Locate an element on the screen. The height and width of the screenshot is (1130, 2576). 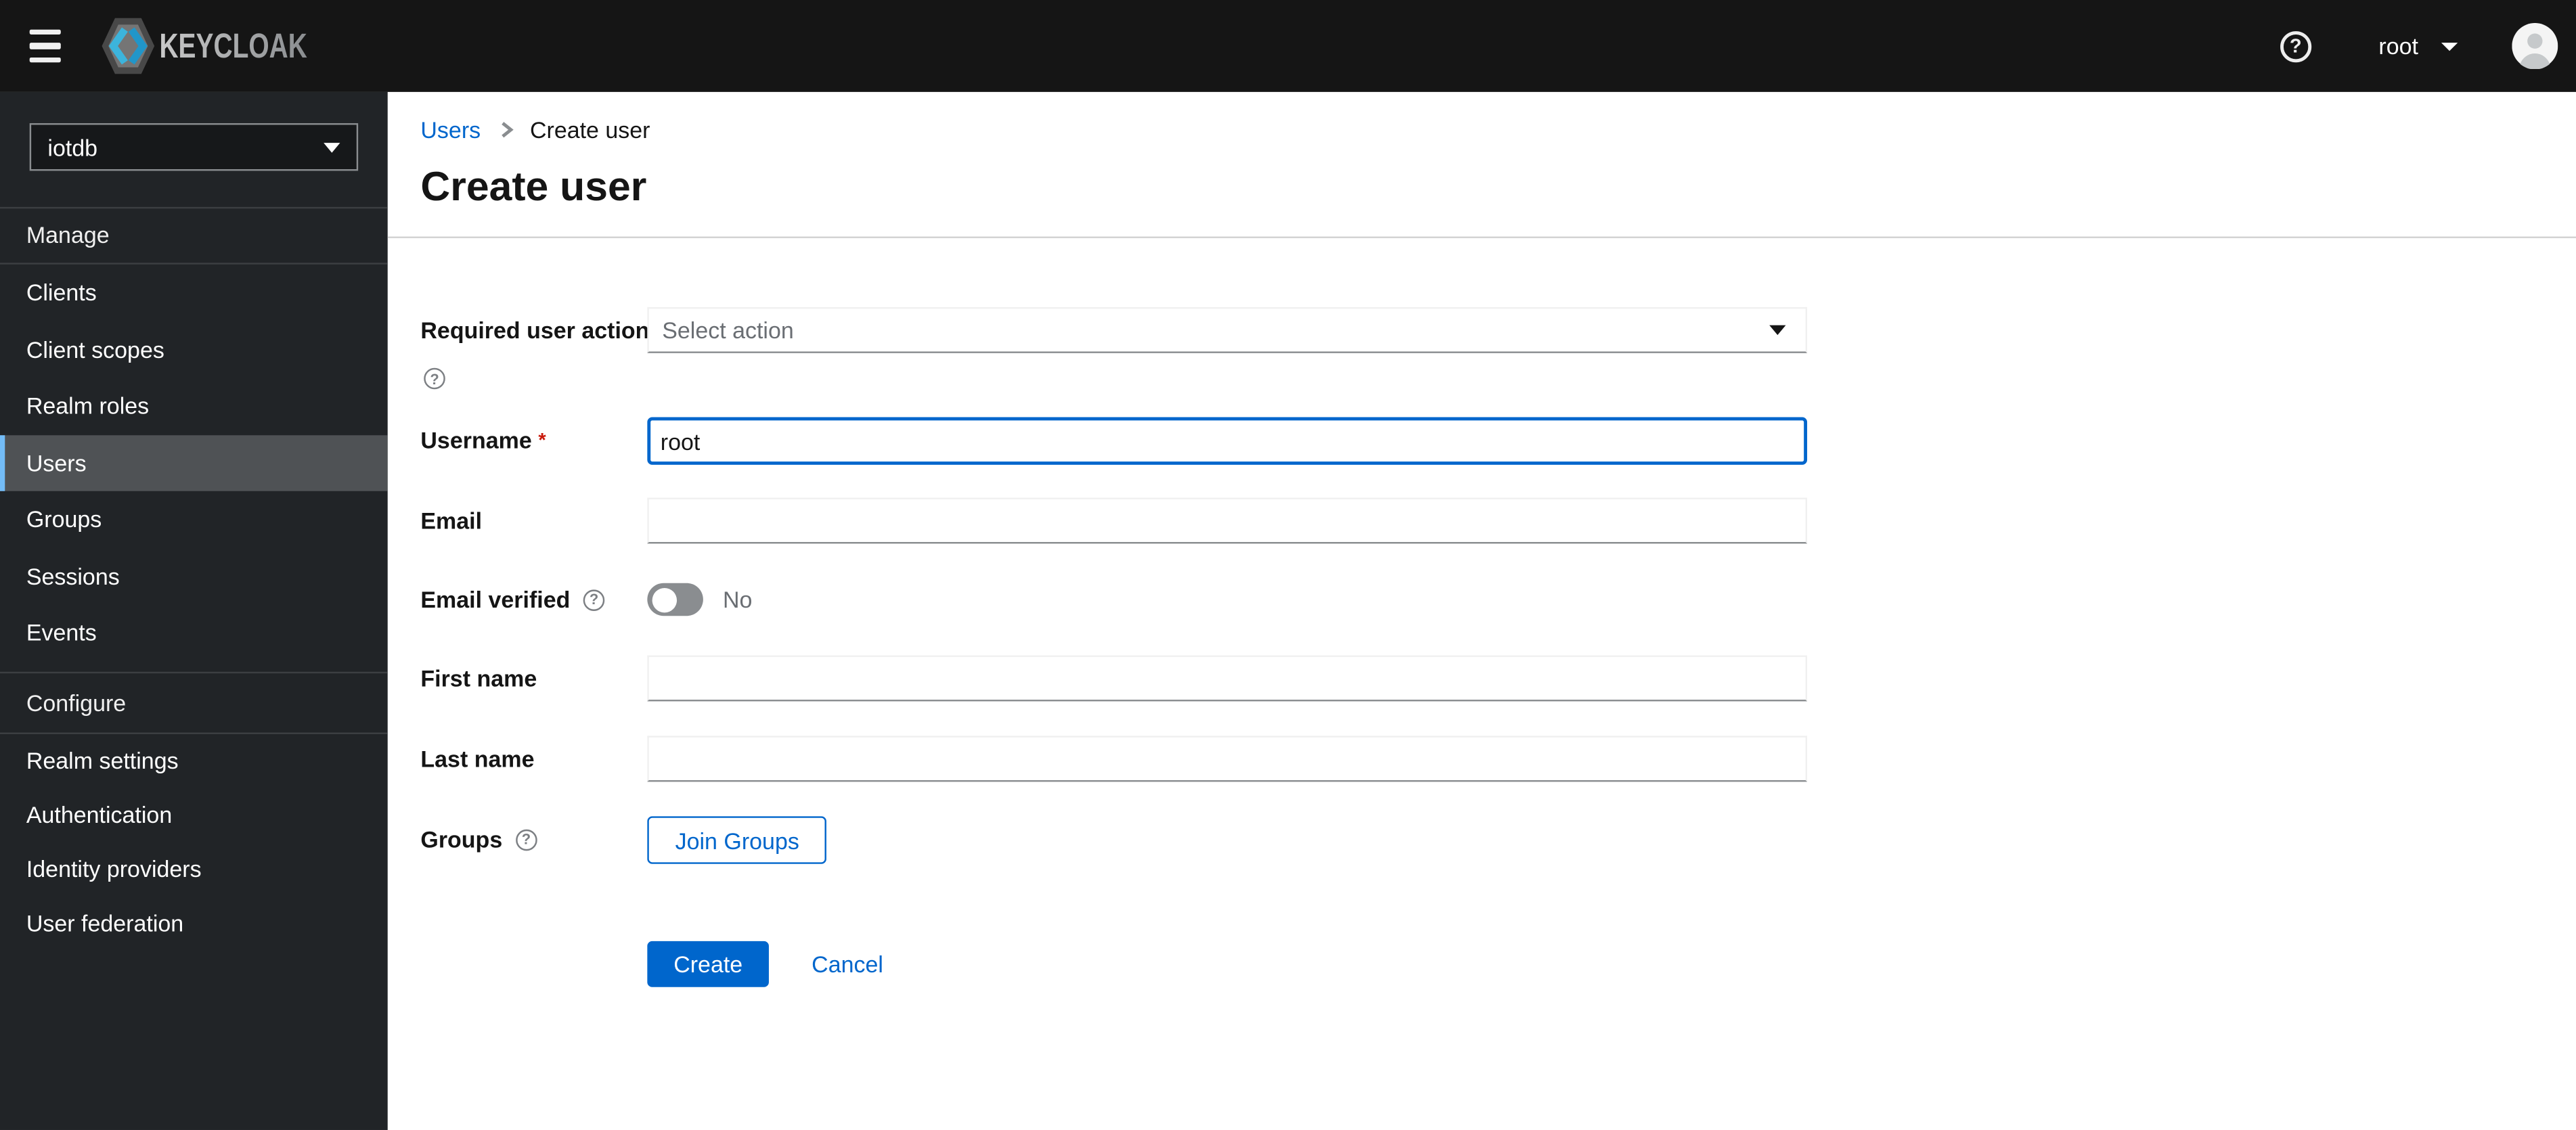
form-row-email: Email is located at coordinates (1498, 520).